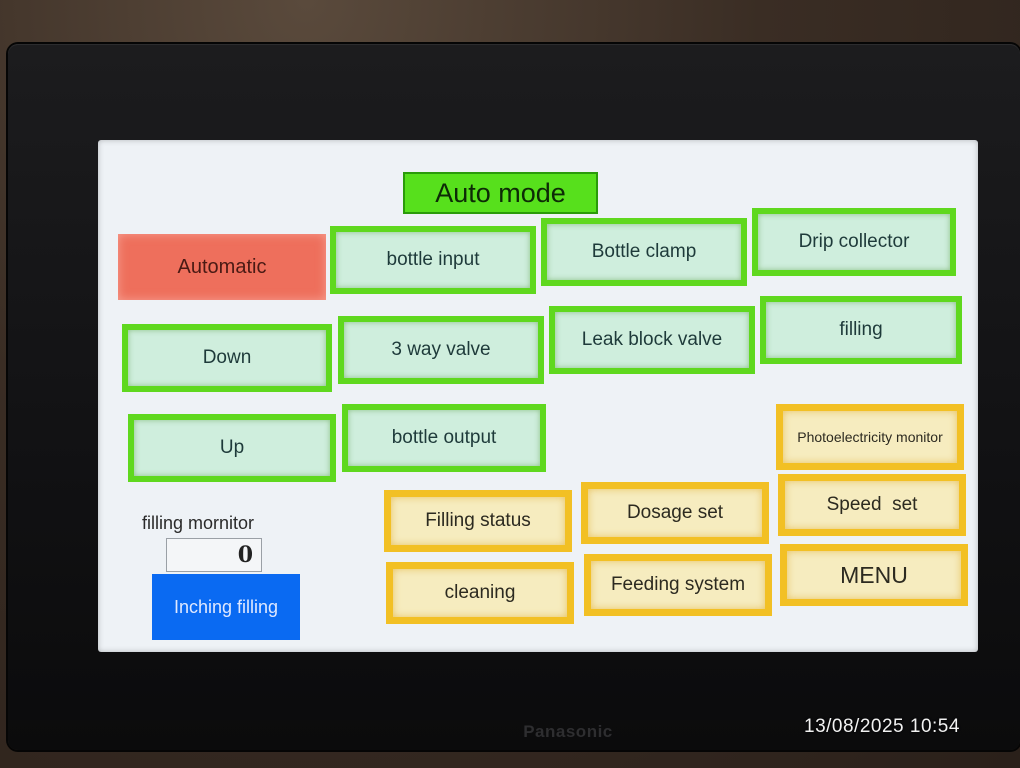 This screenshot has width=1020, height=768. What do you see at coordinates (500, 193) in the screenshot?
I see `page-title: Auto mode` at bounding box center [500, 193].